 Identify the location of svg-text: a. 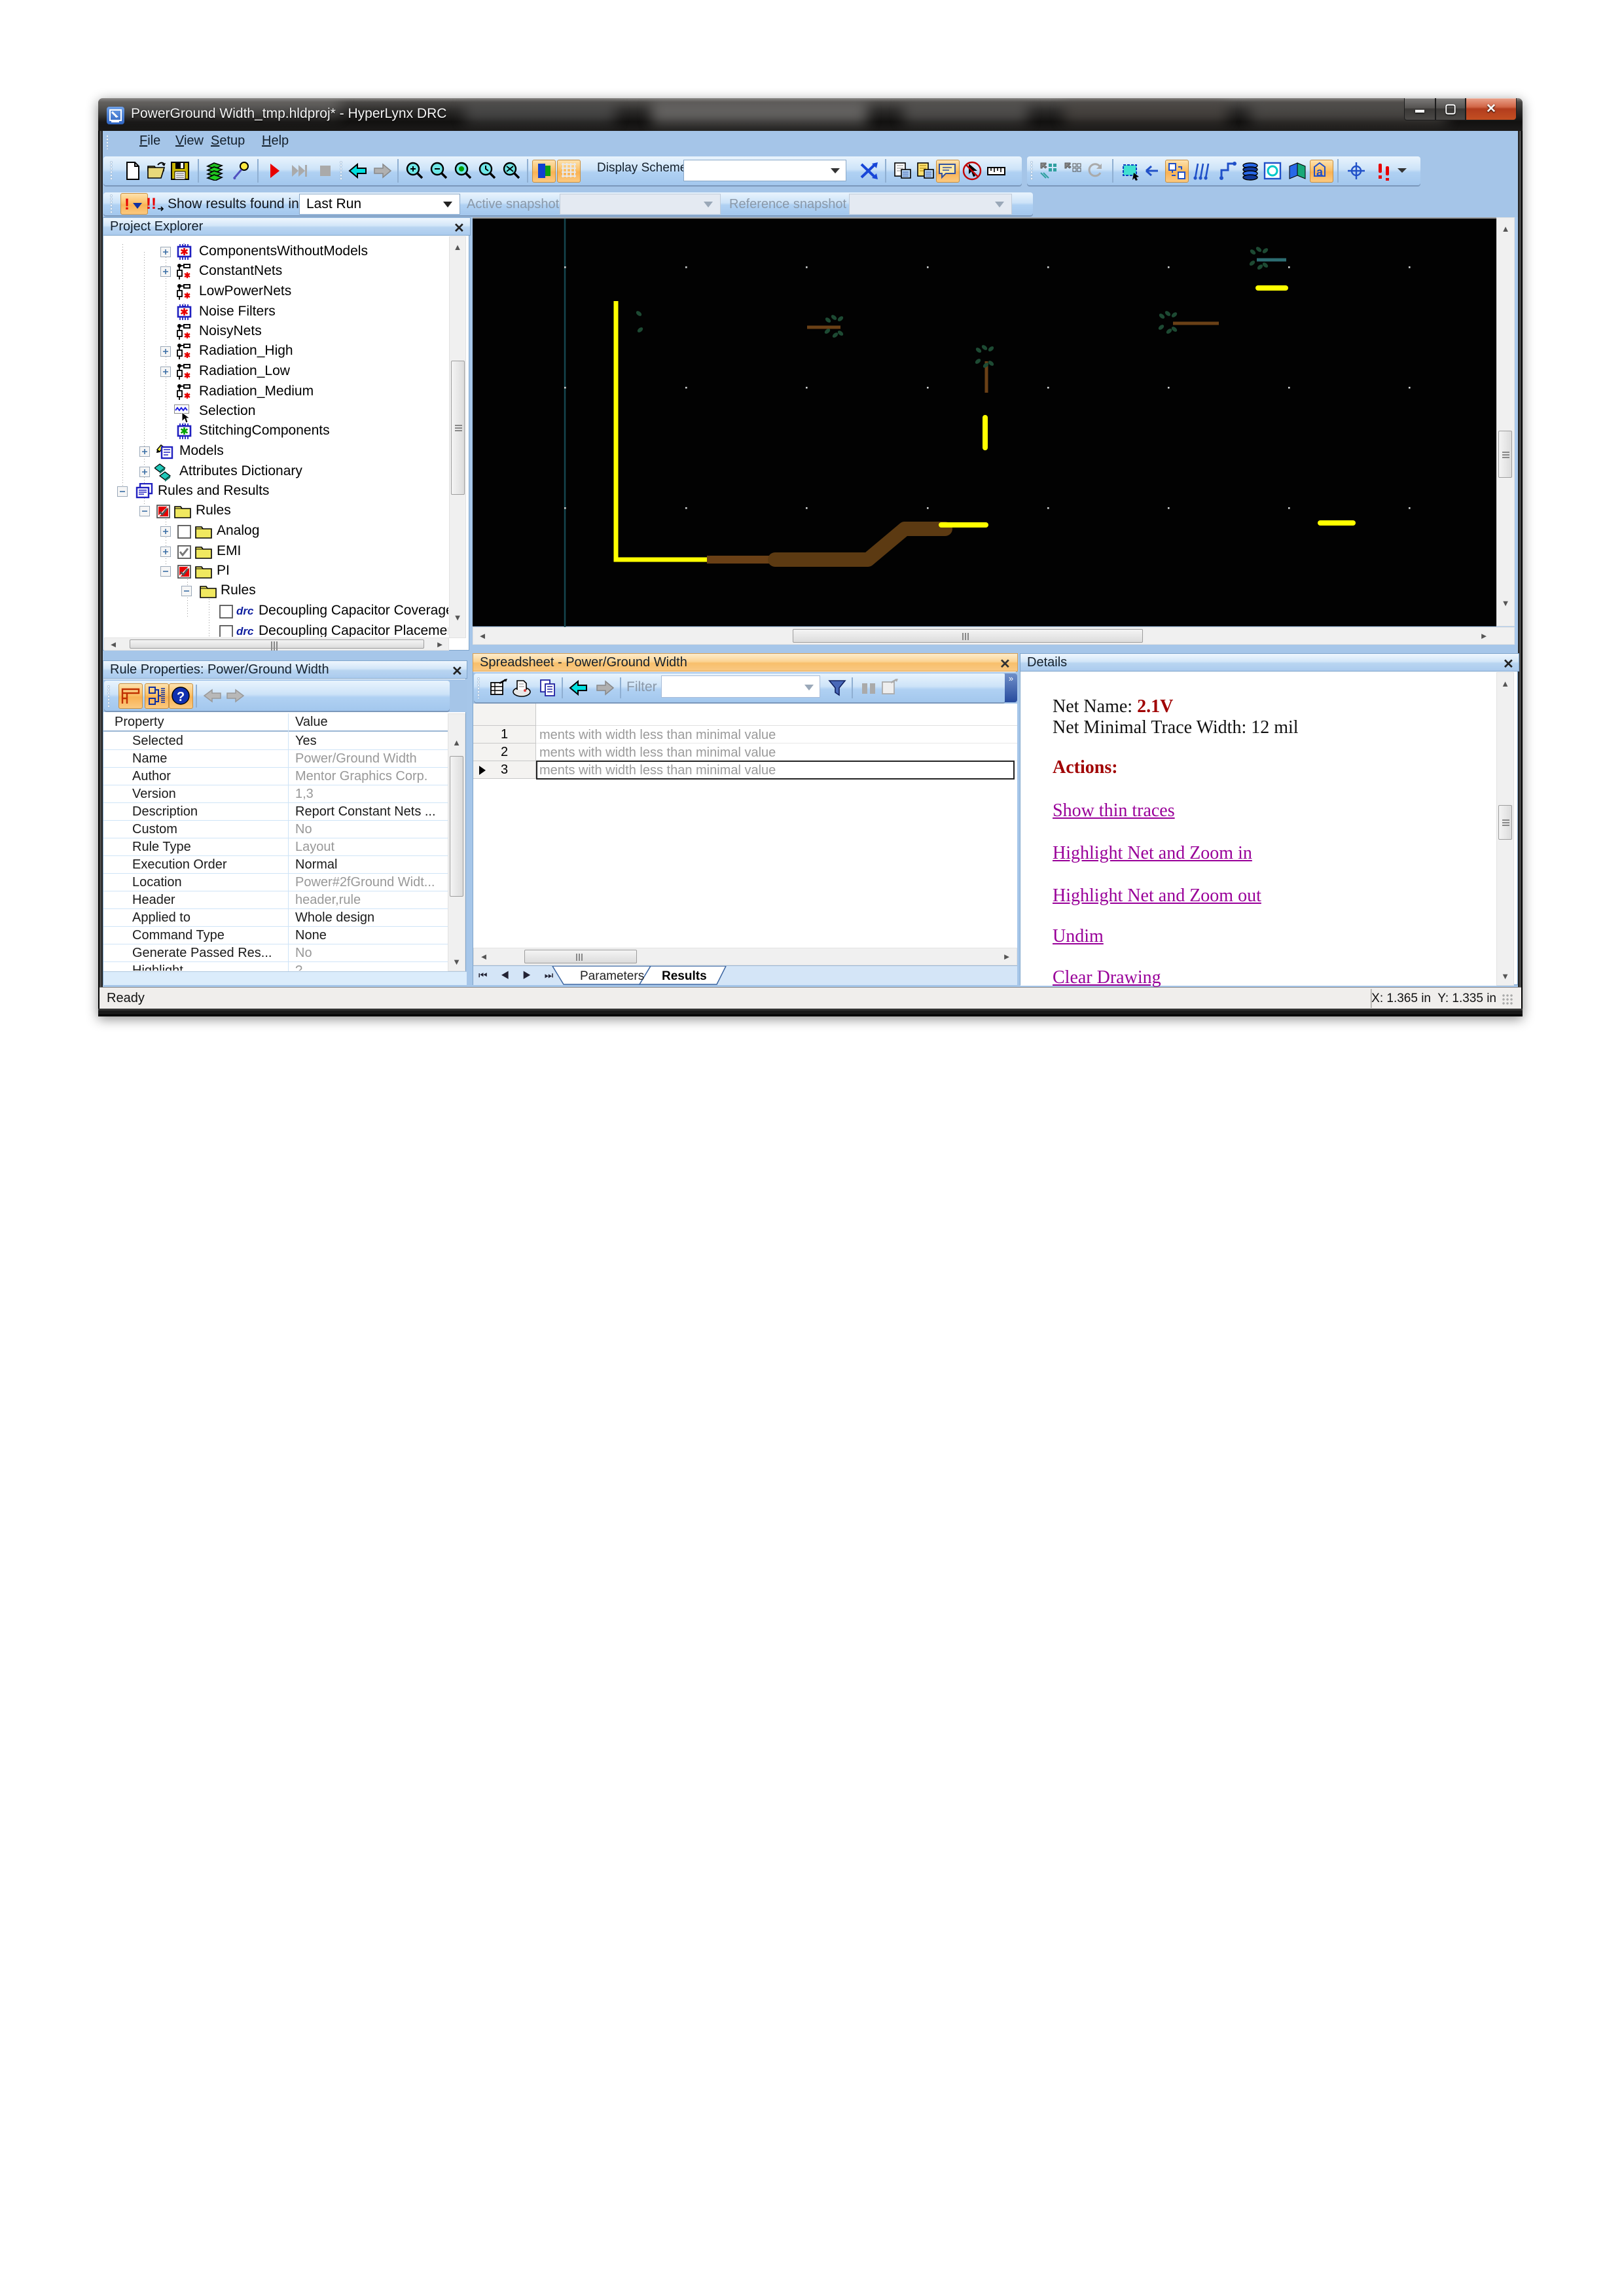
(1320, 172).